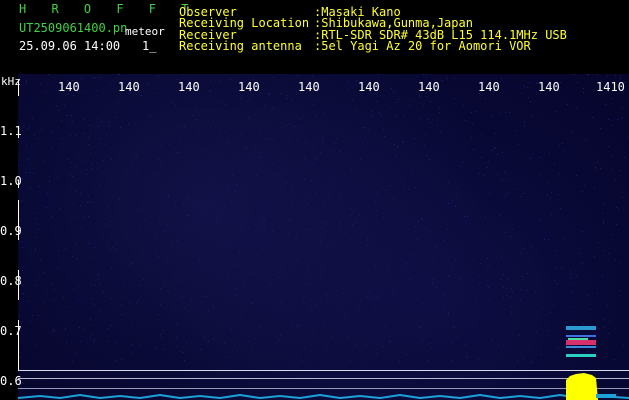  Describe the element at coordinates (323, 396) in the screenshot. I see `noise-floor` at that location.